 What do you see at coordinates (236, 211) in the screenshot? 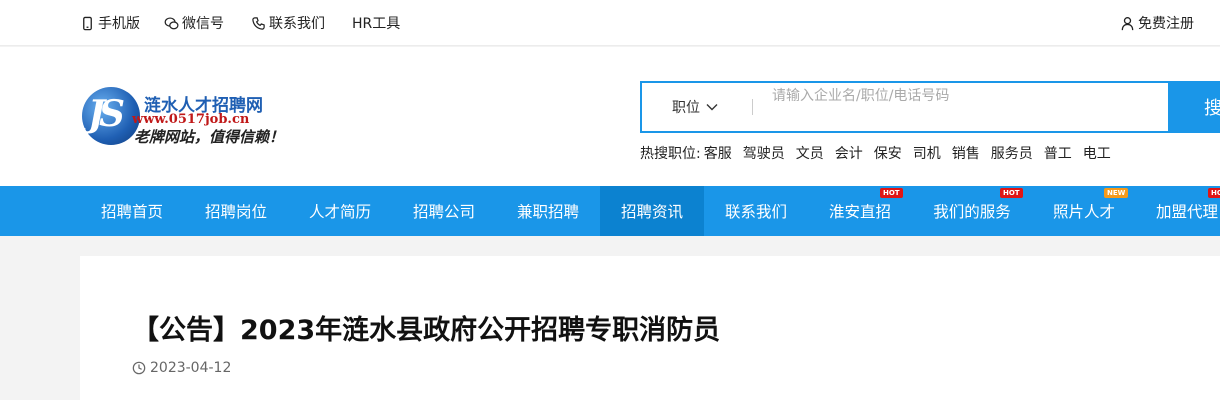
I see `nav-item-jobs: 招聘岗位` at bounding box center [236, 211].